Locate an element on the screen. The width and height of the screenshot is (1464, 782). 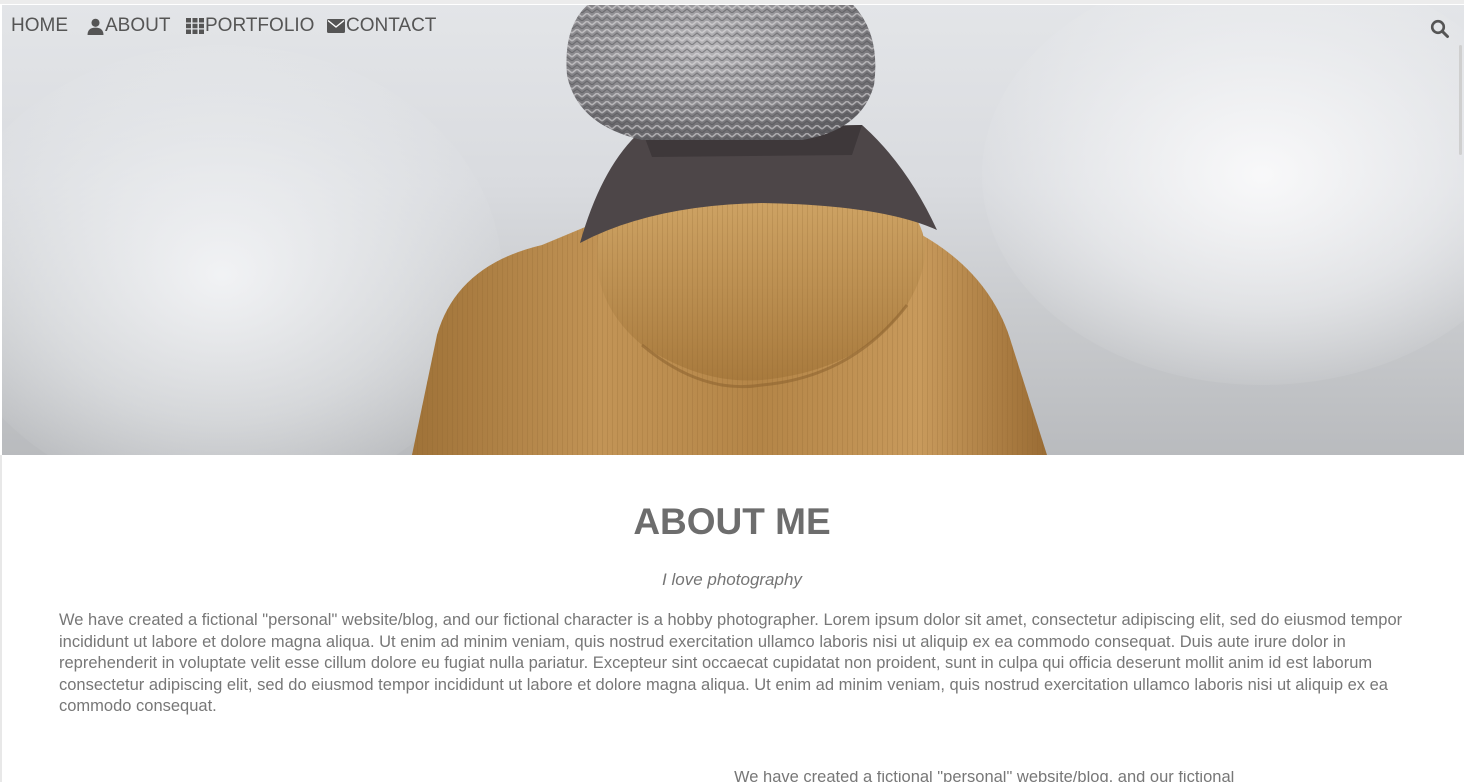
nav-about: ABOUT is located at coordinates (128, 26).